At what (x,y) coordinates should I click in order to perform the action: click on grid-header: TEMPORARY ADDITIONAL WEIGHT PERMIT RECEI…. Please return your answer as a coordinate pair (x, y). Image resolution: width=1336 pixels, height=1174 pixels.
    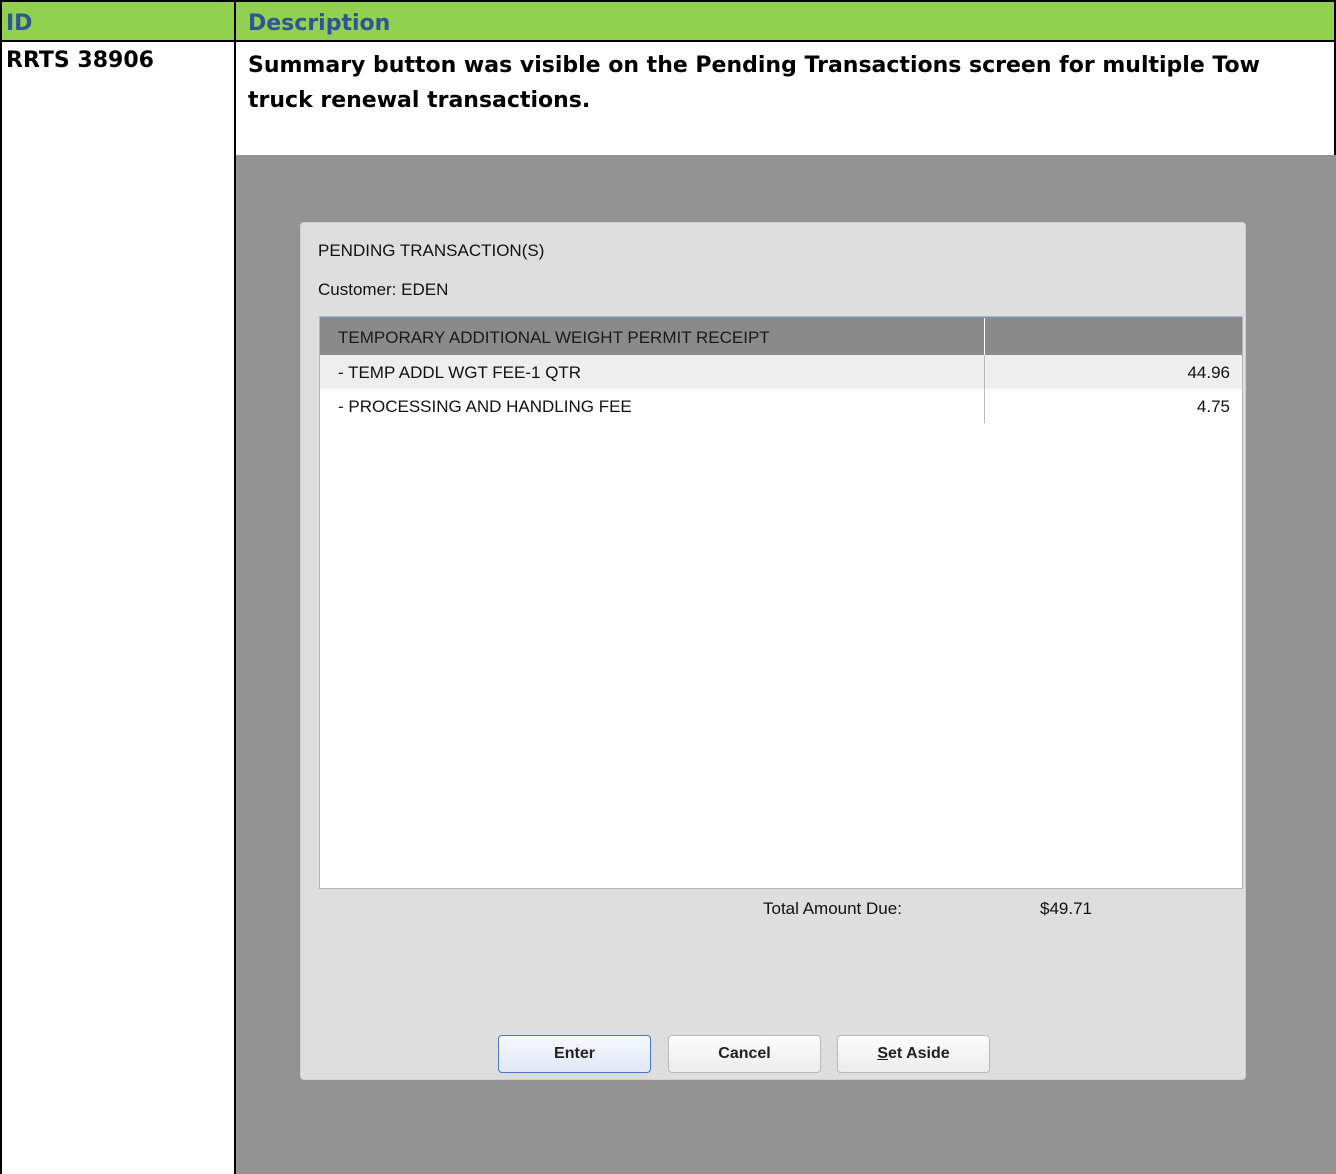
    Looking at the image, I should click on (781, 336).